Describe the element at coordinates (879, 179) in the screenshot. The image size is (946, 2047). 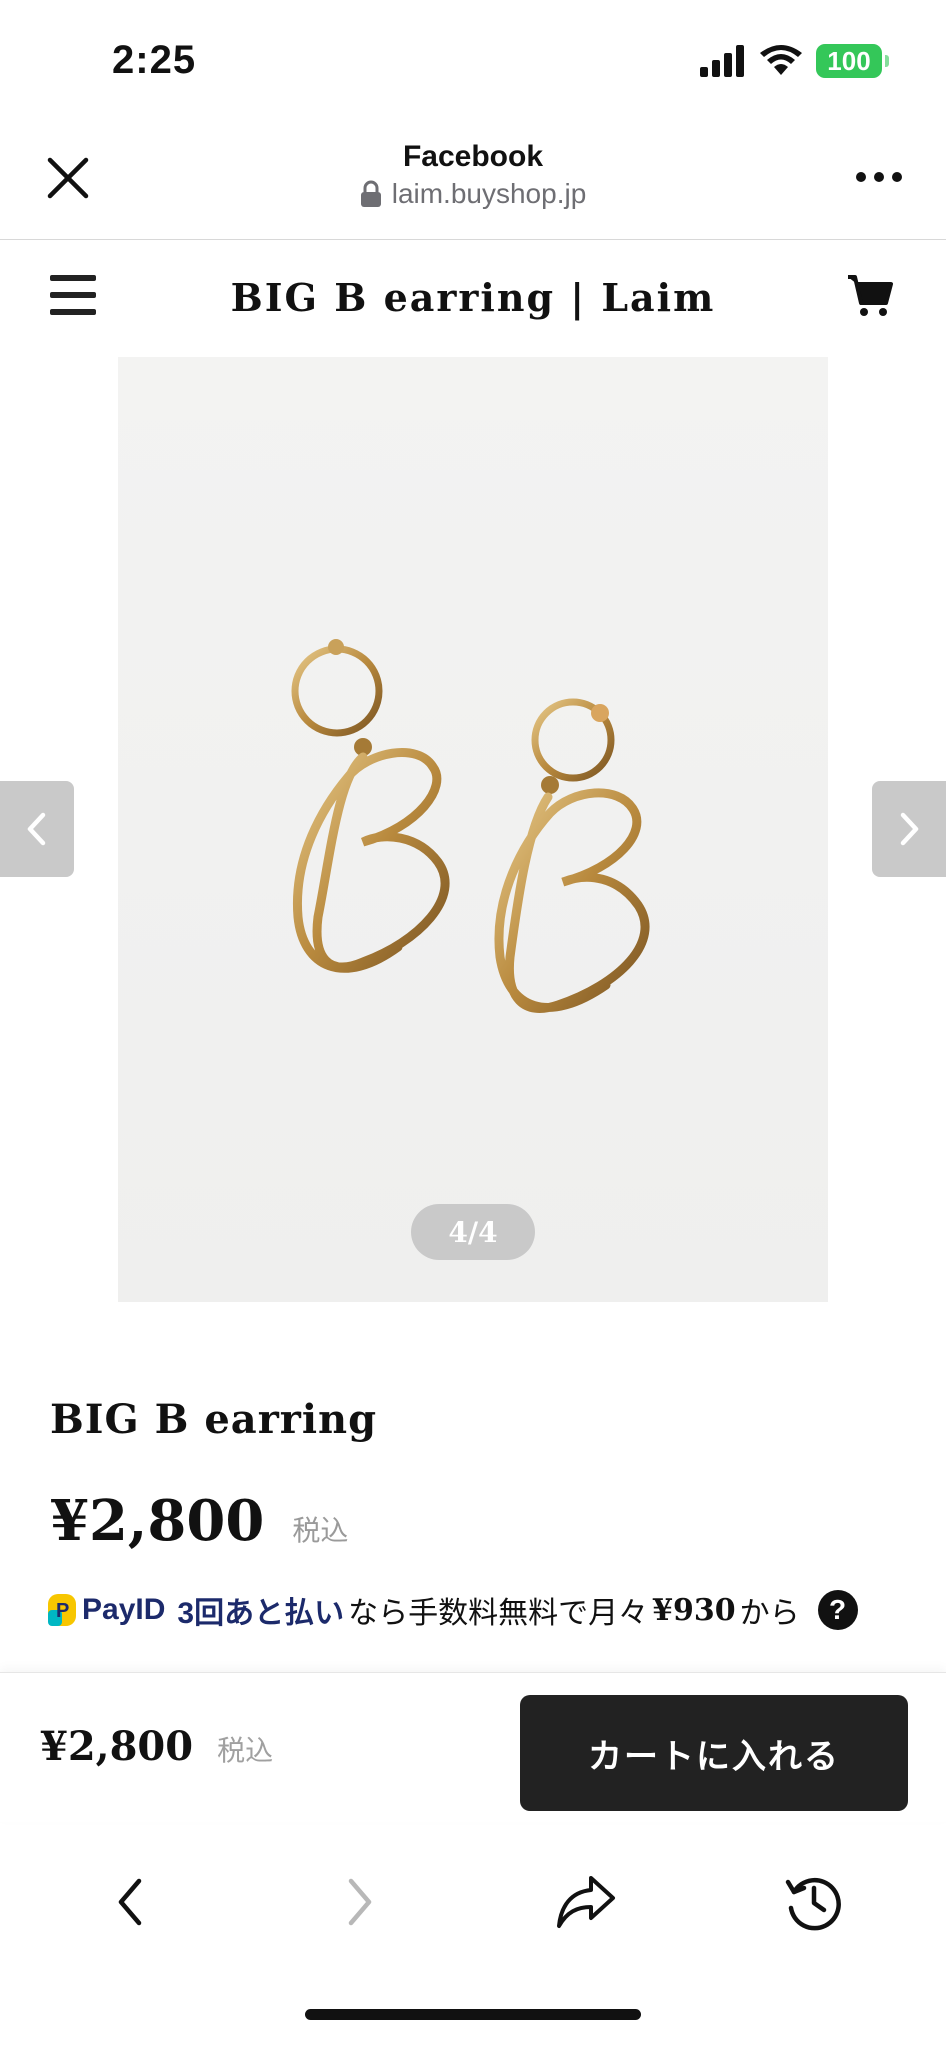
I see `more-icon` at that location.